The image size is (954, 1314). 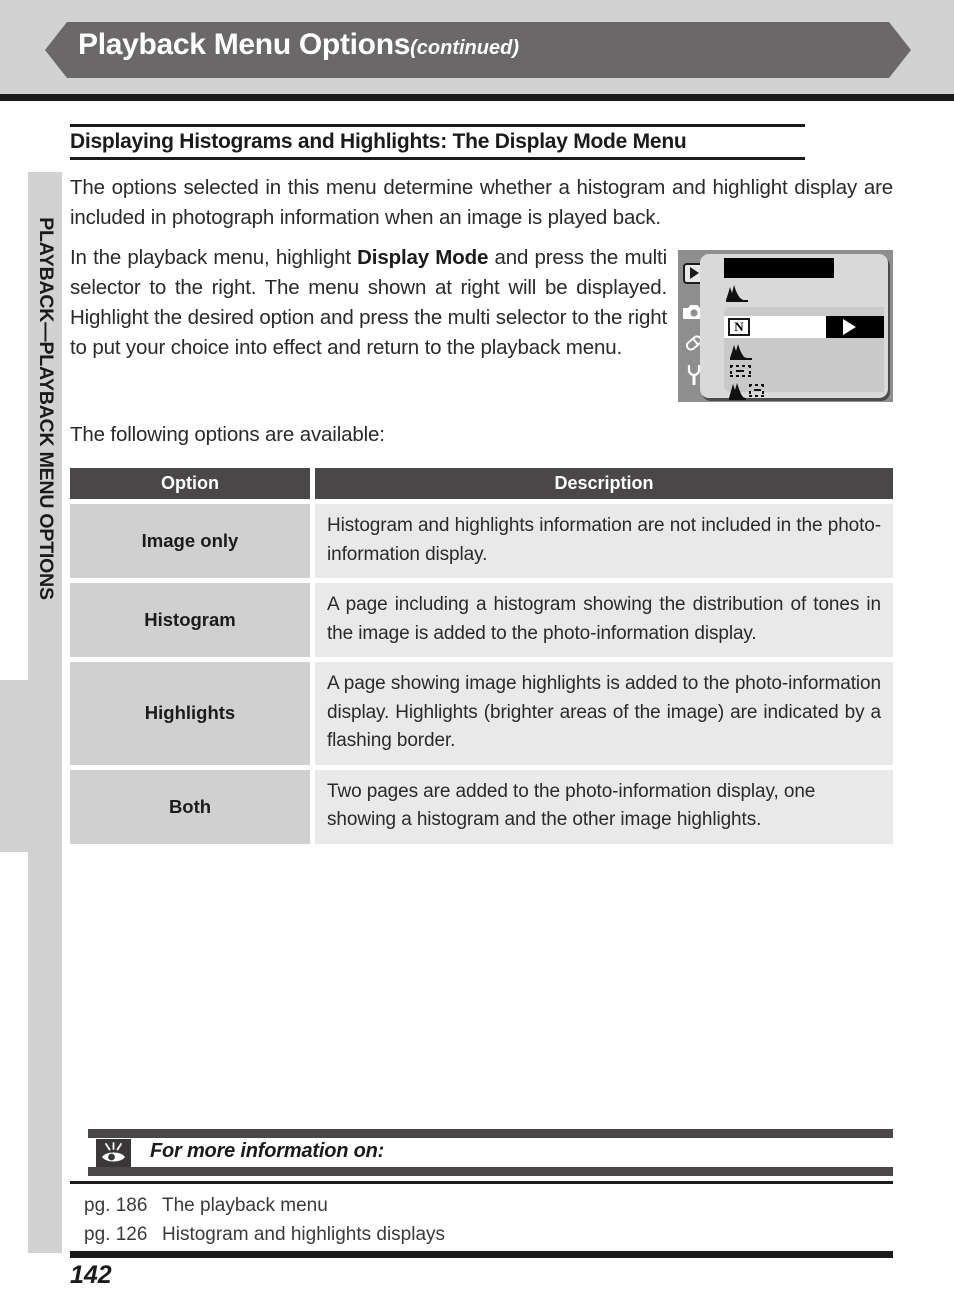 I want to click on table-cell-option: Histogram, so click(x=190, y=620).